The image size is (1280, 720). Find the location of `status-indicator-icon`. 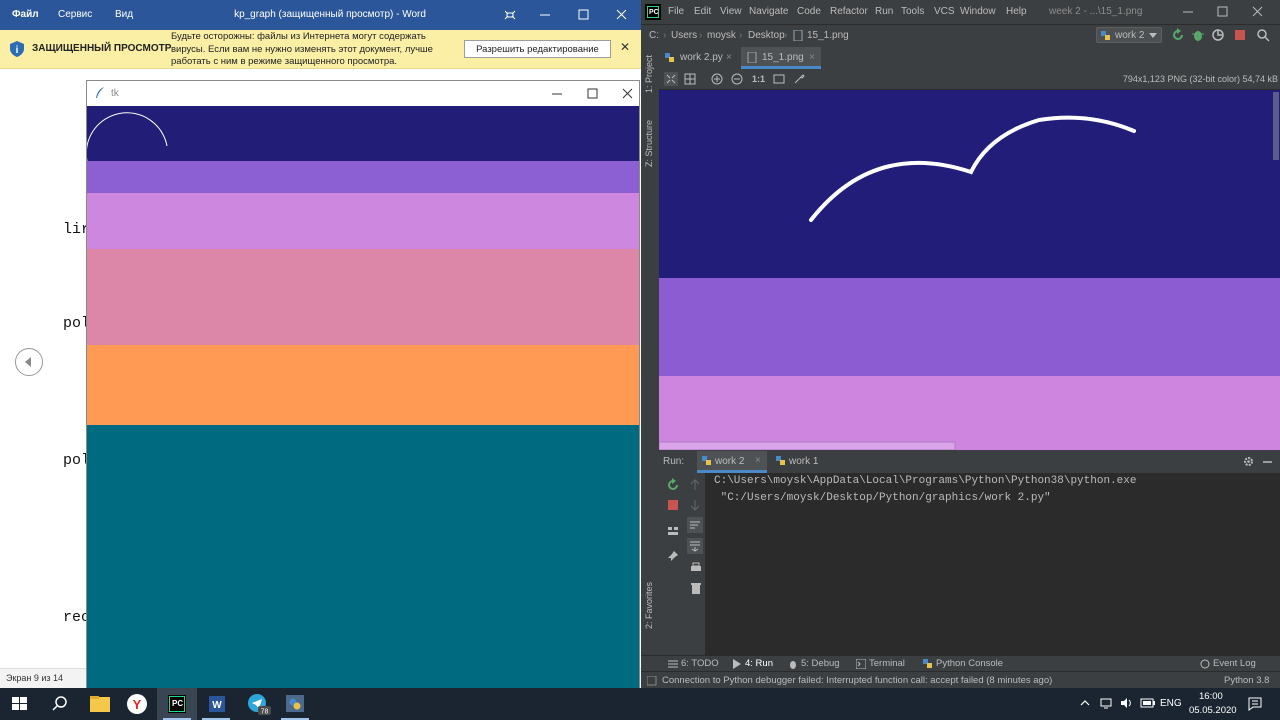

status-indicator-icon is located at coordinates (652, 681).